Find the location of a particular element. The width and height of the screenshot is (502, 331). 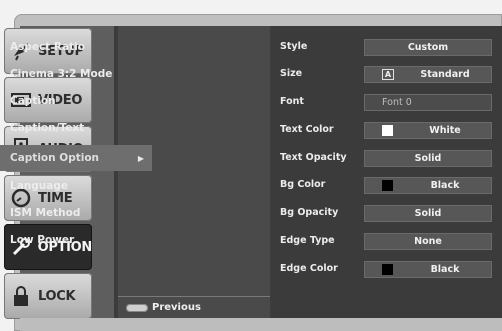

setting-label: Size is located at coordinates (291, 73).